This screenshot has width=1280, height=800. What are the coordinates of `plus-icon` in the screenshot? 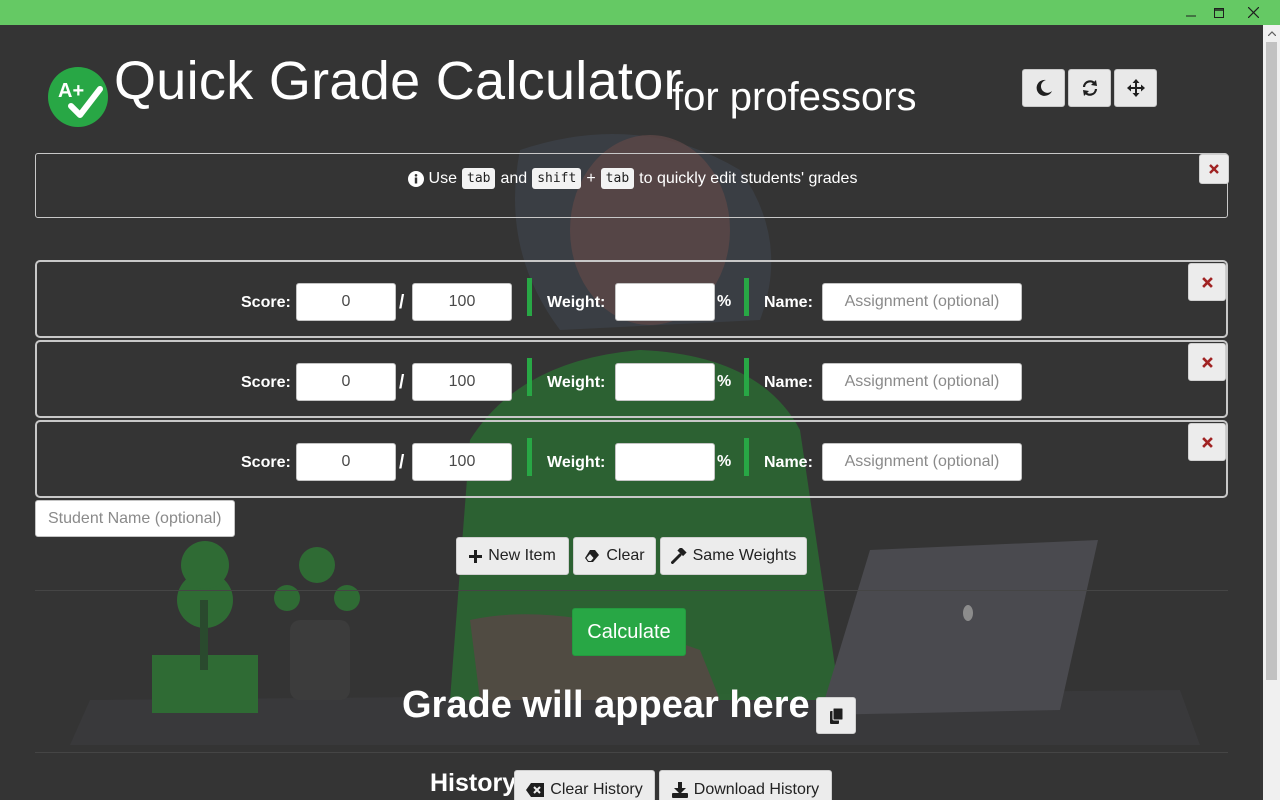 It's located at (476, 556).